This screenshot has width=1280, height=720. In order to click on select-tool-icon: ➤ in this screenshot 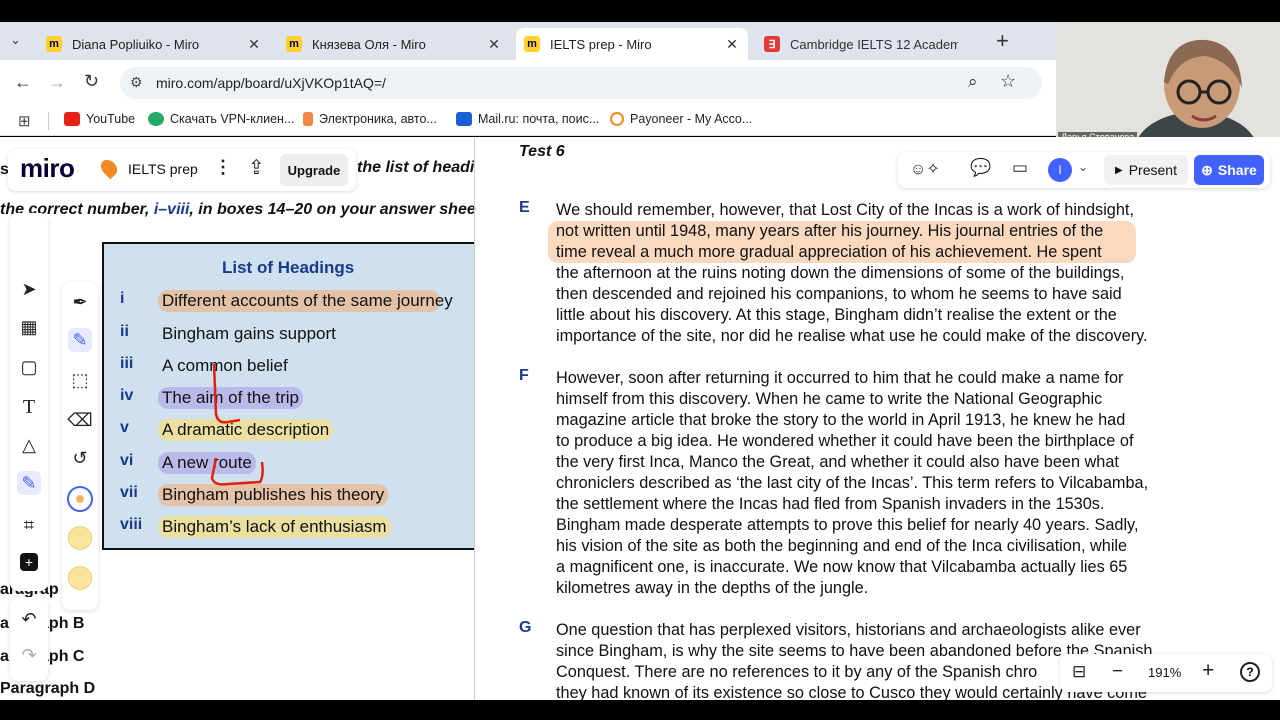, I will do `click(29, 289)`.